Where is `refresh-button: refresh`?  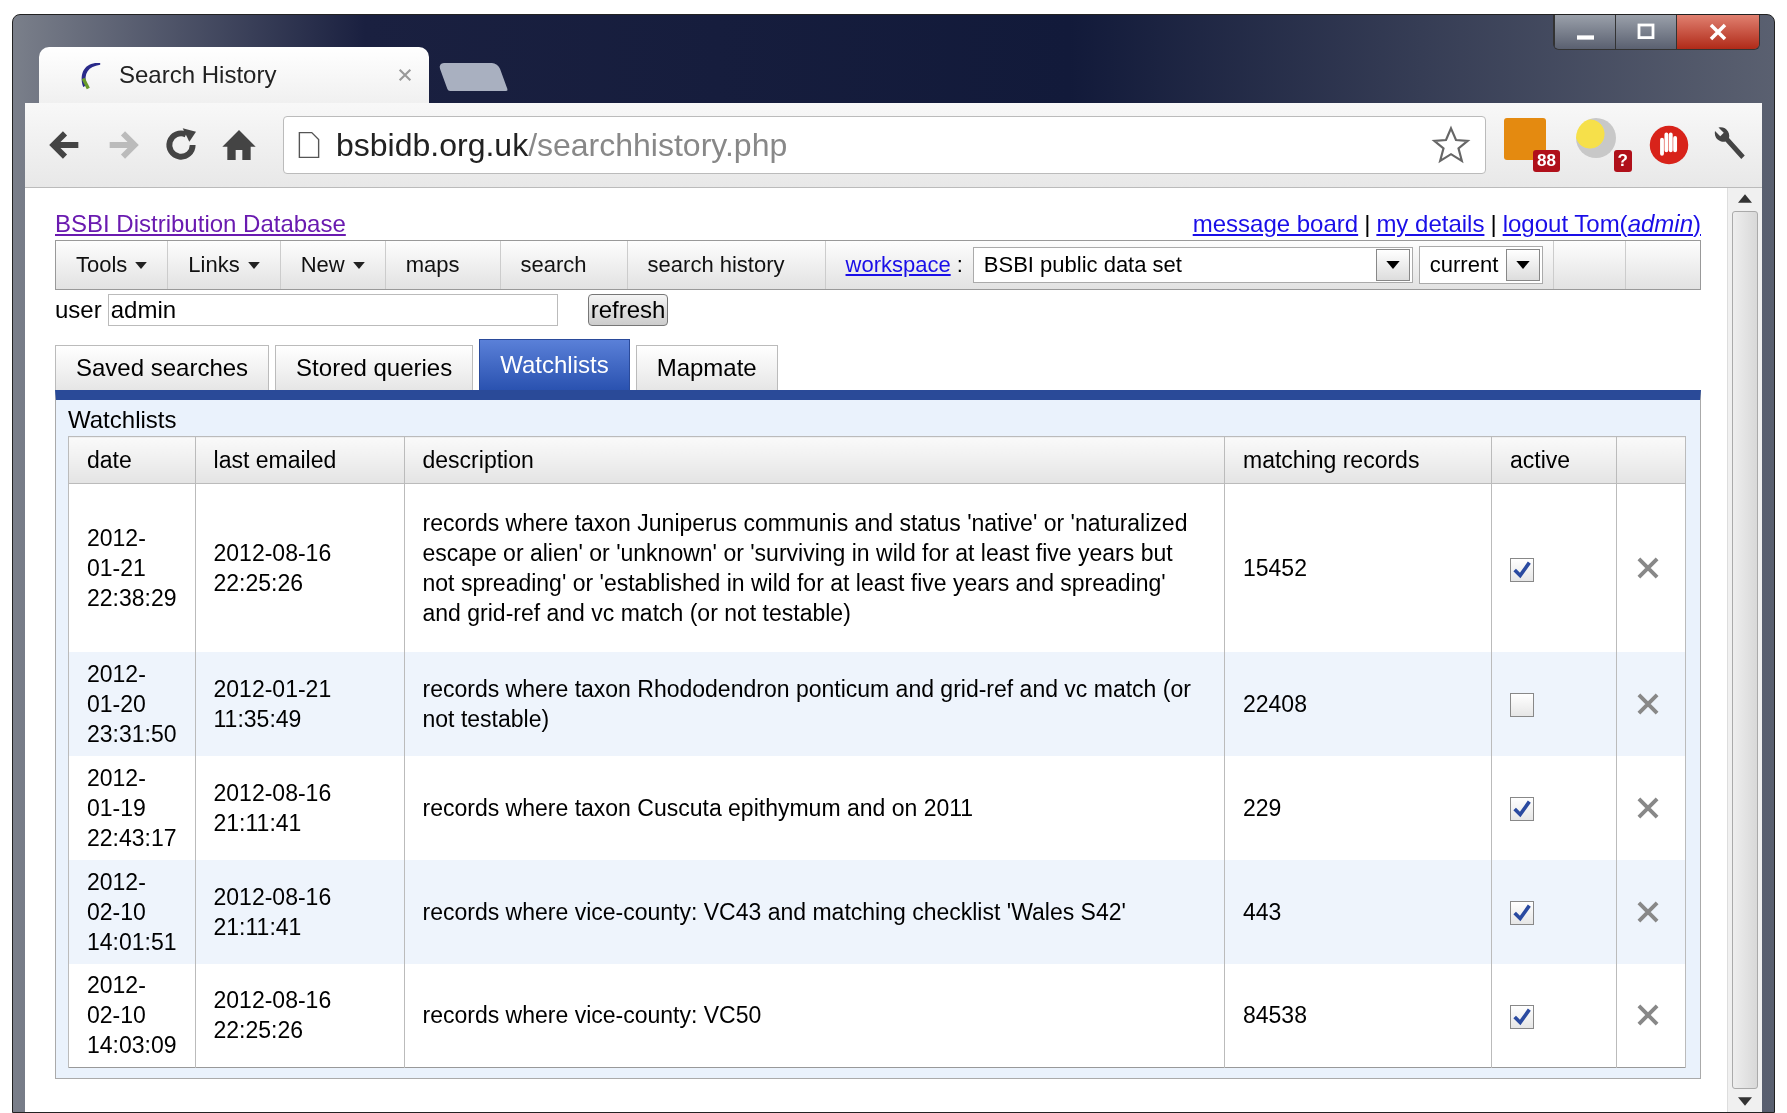 refresh-button: refresh is located at coordinates (628, 310).